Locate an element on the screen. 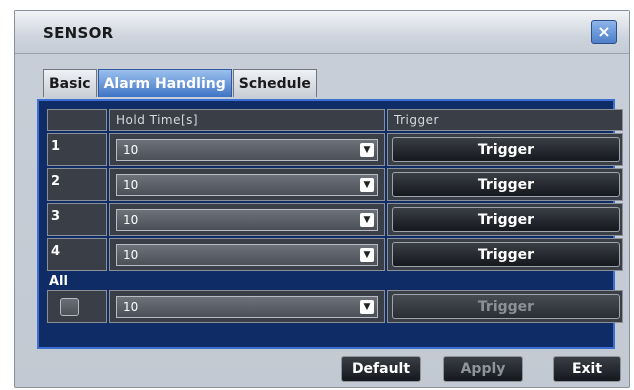 The image size is (634, 390). row-index: 4 is located at coordinates (77, 254).